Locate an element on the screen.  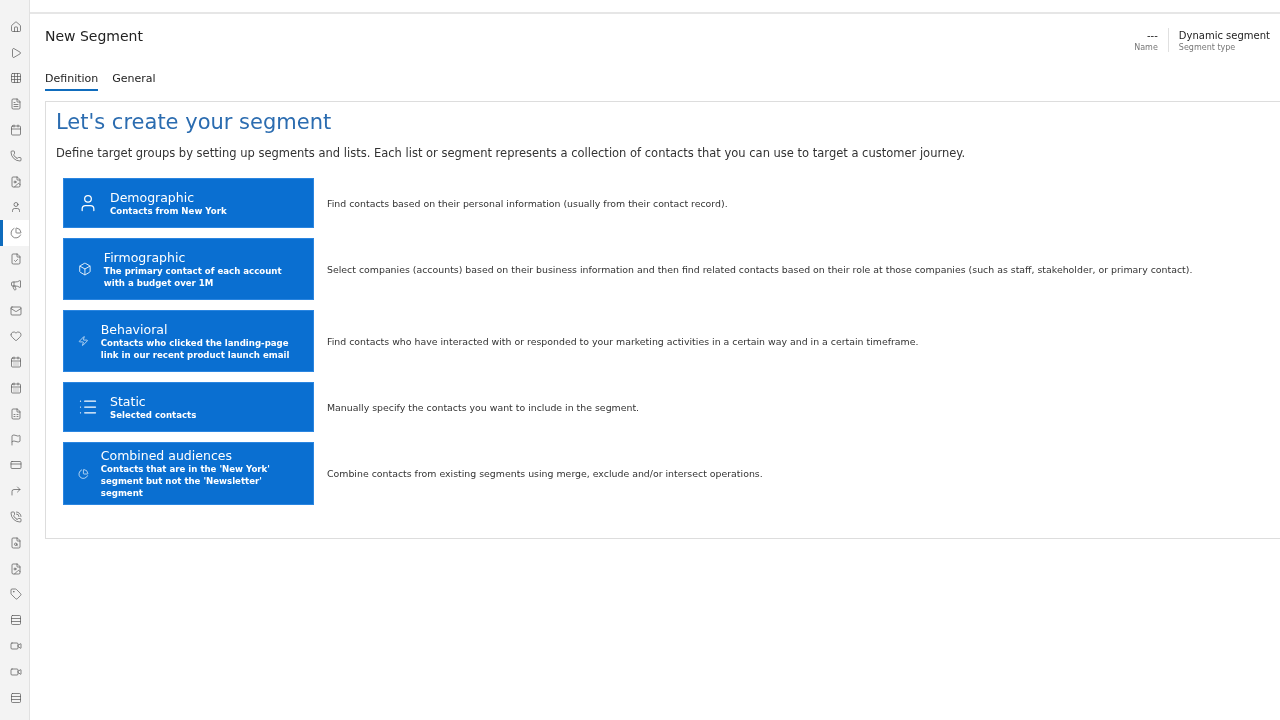
segment-type-button: Behavioral Contacts who clicked the landing-page link in our recent product launch email is located at coordinates (188, 341).